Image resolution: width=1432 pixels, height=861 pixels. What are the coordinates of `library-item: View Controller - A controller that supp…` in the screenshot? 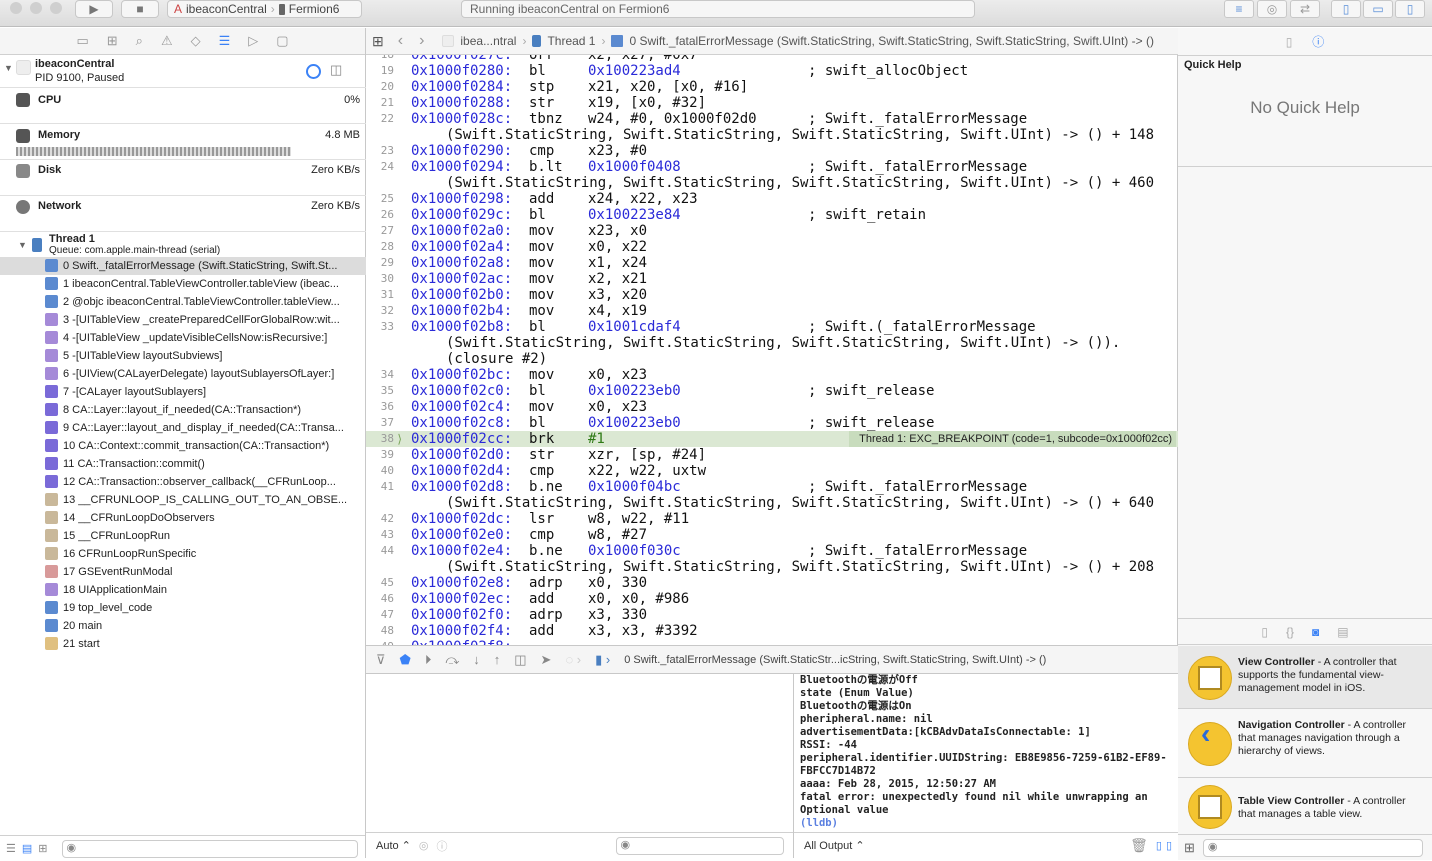 It's located at (1305, 677).